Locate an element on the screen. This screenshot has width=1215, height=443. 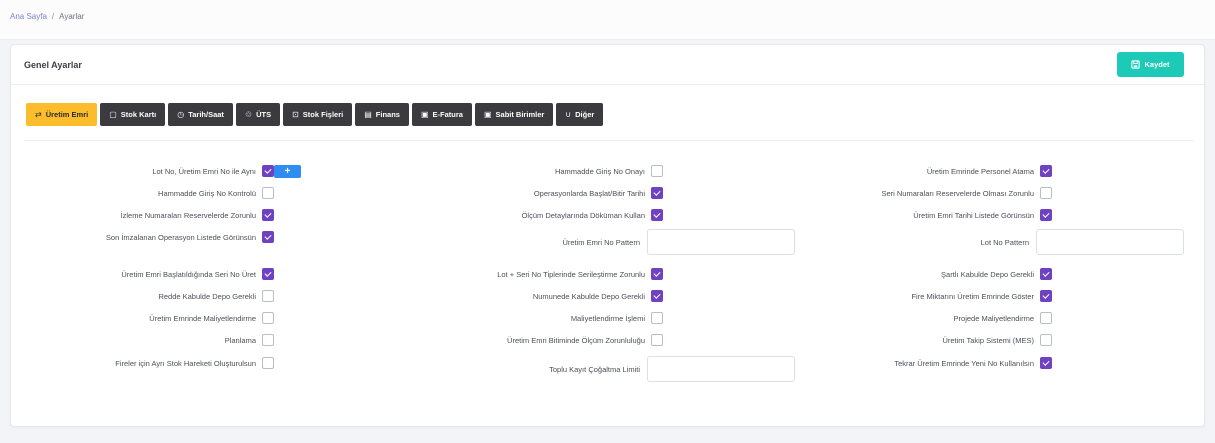
setting-label: Fire Miktarını Üretim Emrinde Göster is located at coordinates (972, 296).